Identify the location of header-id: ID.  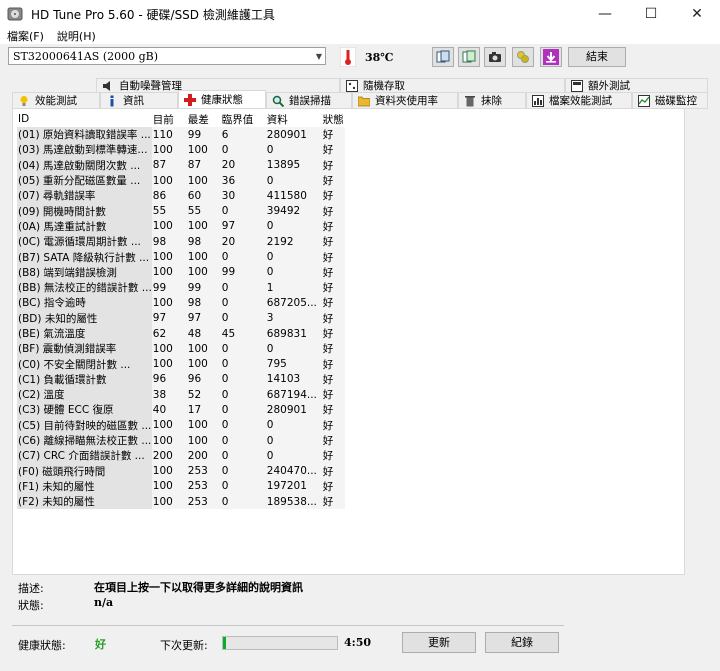
(84, 119).